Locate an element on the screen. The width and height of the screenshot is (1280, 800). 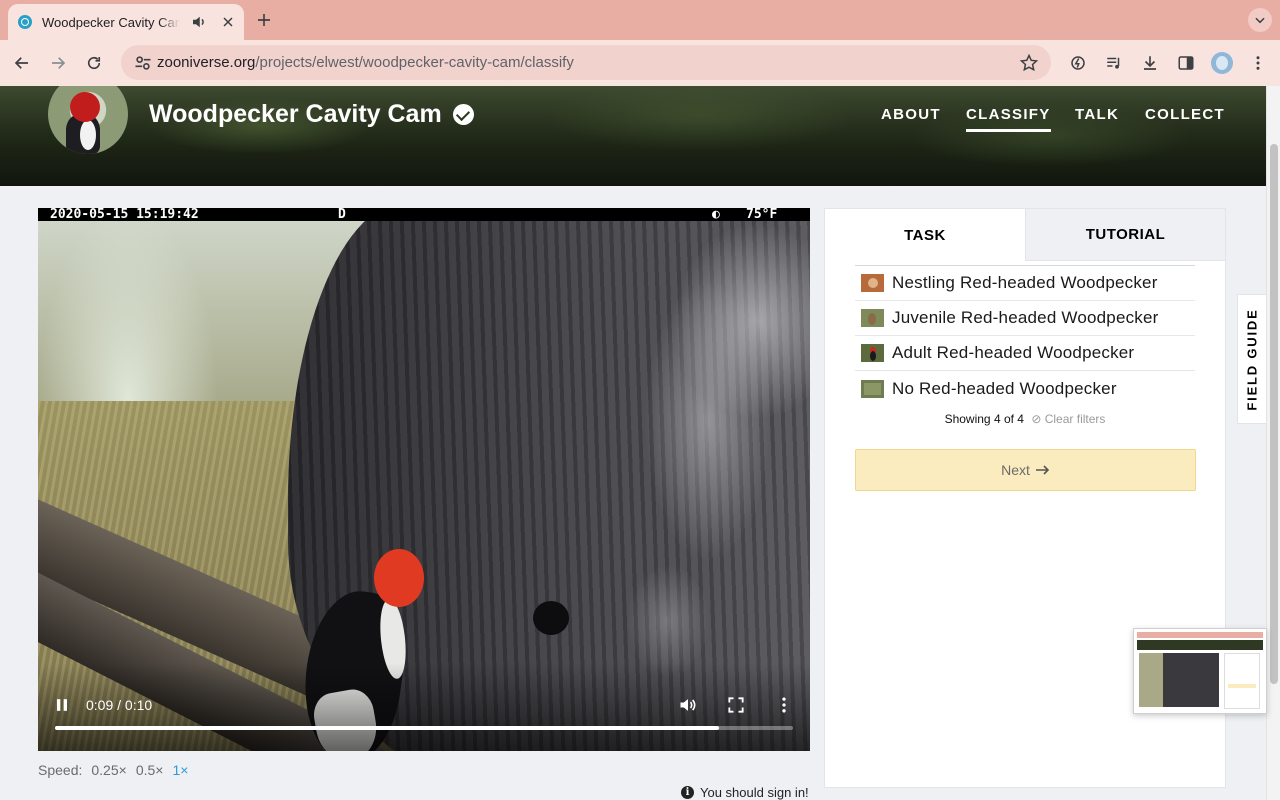
signin-text: You should sign in! is located at coordinates (754, 792).